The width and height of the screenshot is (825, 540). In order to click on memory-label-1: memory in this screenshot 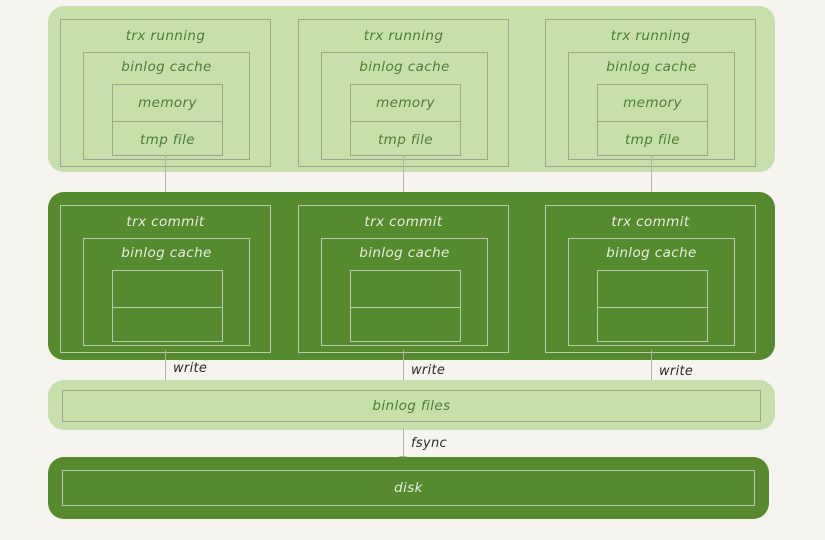, I will do `click(167, 103)`.